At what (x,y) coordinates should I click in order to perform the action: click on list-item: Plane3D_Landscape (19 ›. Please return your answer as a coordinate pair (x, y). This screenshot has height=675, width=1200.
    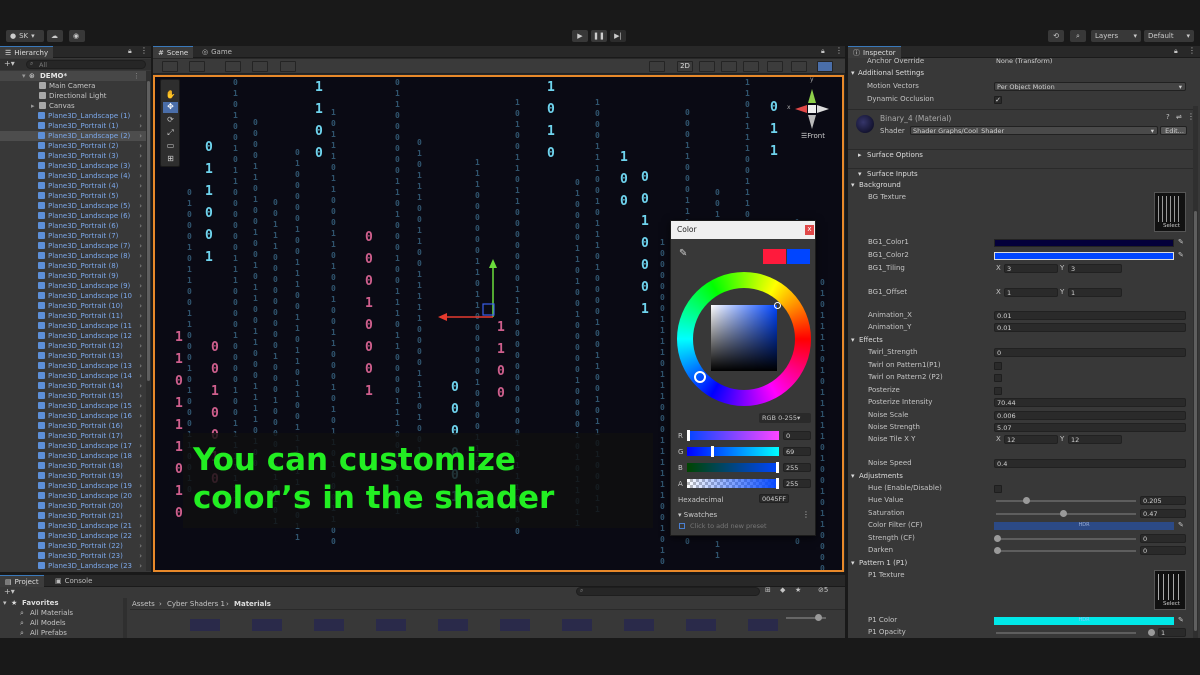
    Looking at the image, I should click on (73, 486).